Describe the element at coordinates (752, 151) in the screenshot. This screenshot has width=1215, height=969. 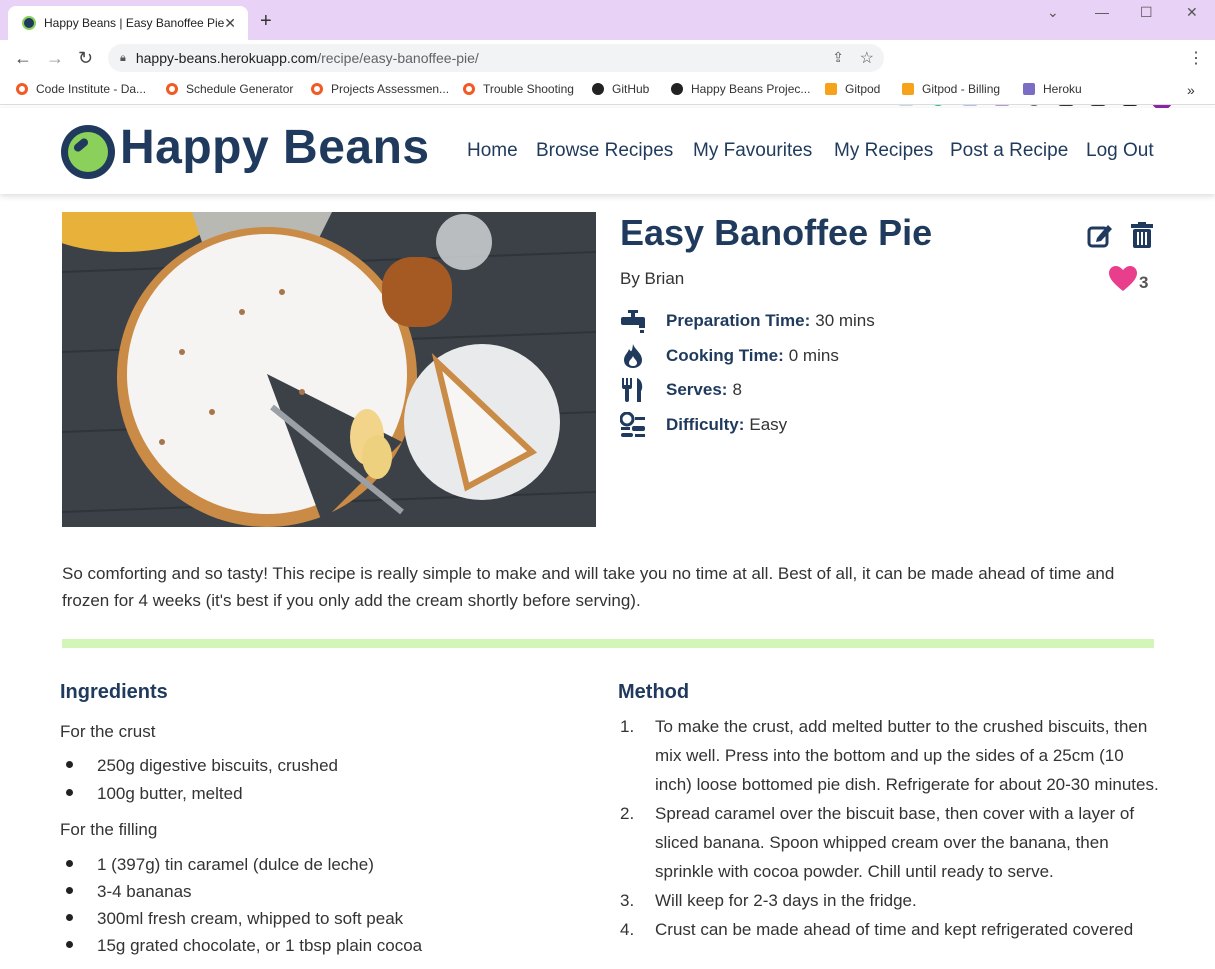
I see `nav-my-favourites: My Favourites` at that location.